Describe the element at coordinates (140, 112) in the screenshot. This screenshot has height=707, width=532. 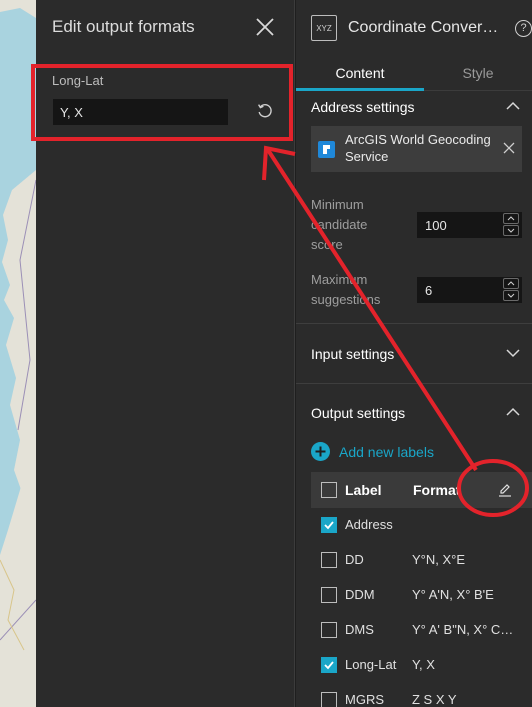
I see `format-input` at that location.